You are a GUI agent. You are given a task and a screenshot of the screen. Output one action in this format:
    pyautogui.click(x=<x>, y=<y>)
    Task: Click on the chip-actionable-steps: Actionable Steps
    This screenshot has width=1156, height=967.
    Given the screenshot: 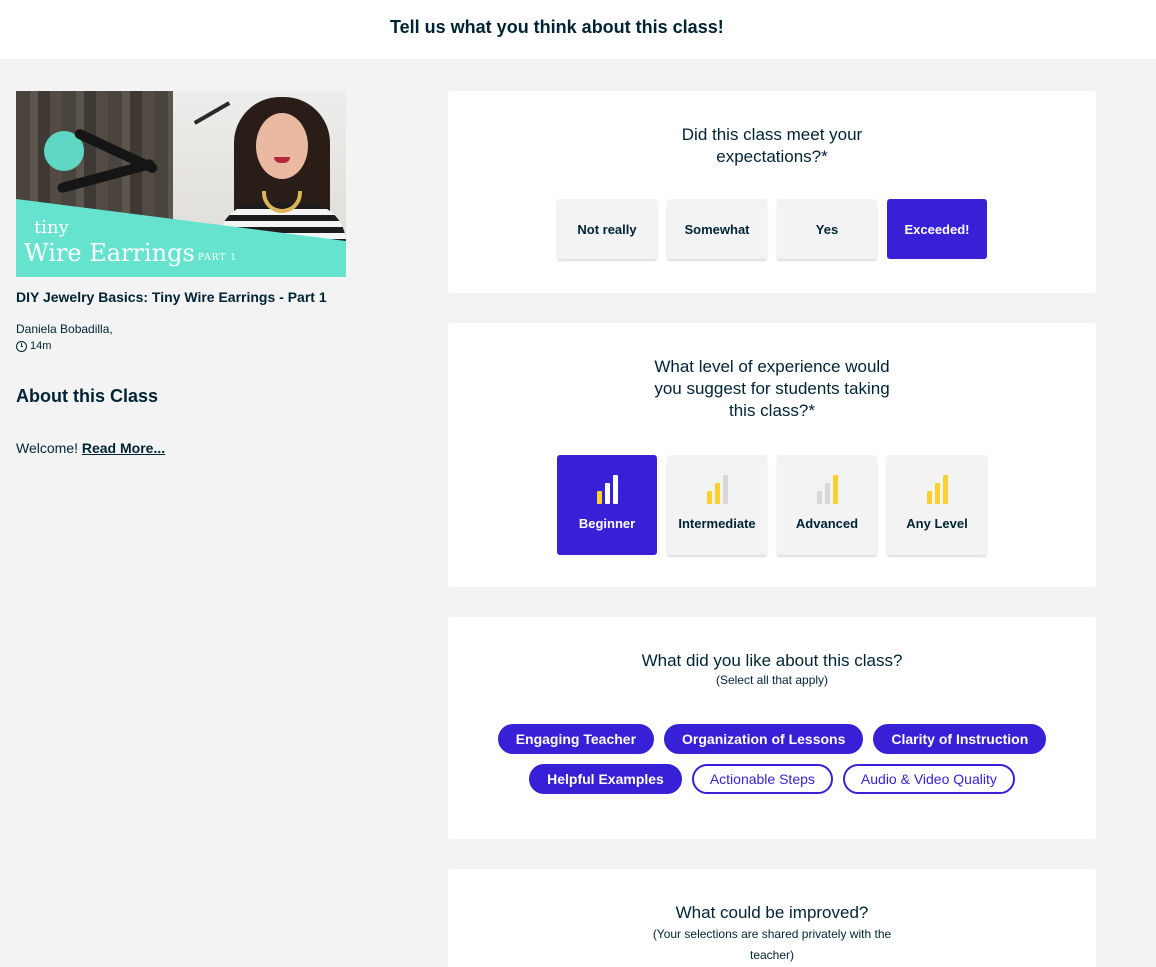 What is the action you would take?
    pyautogui.click(x=762, y=779)
    